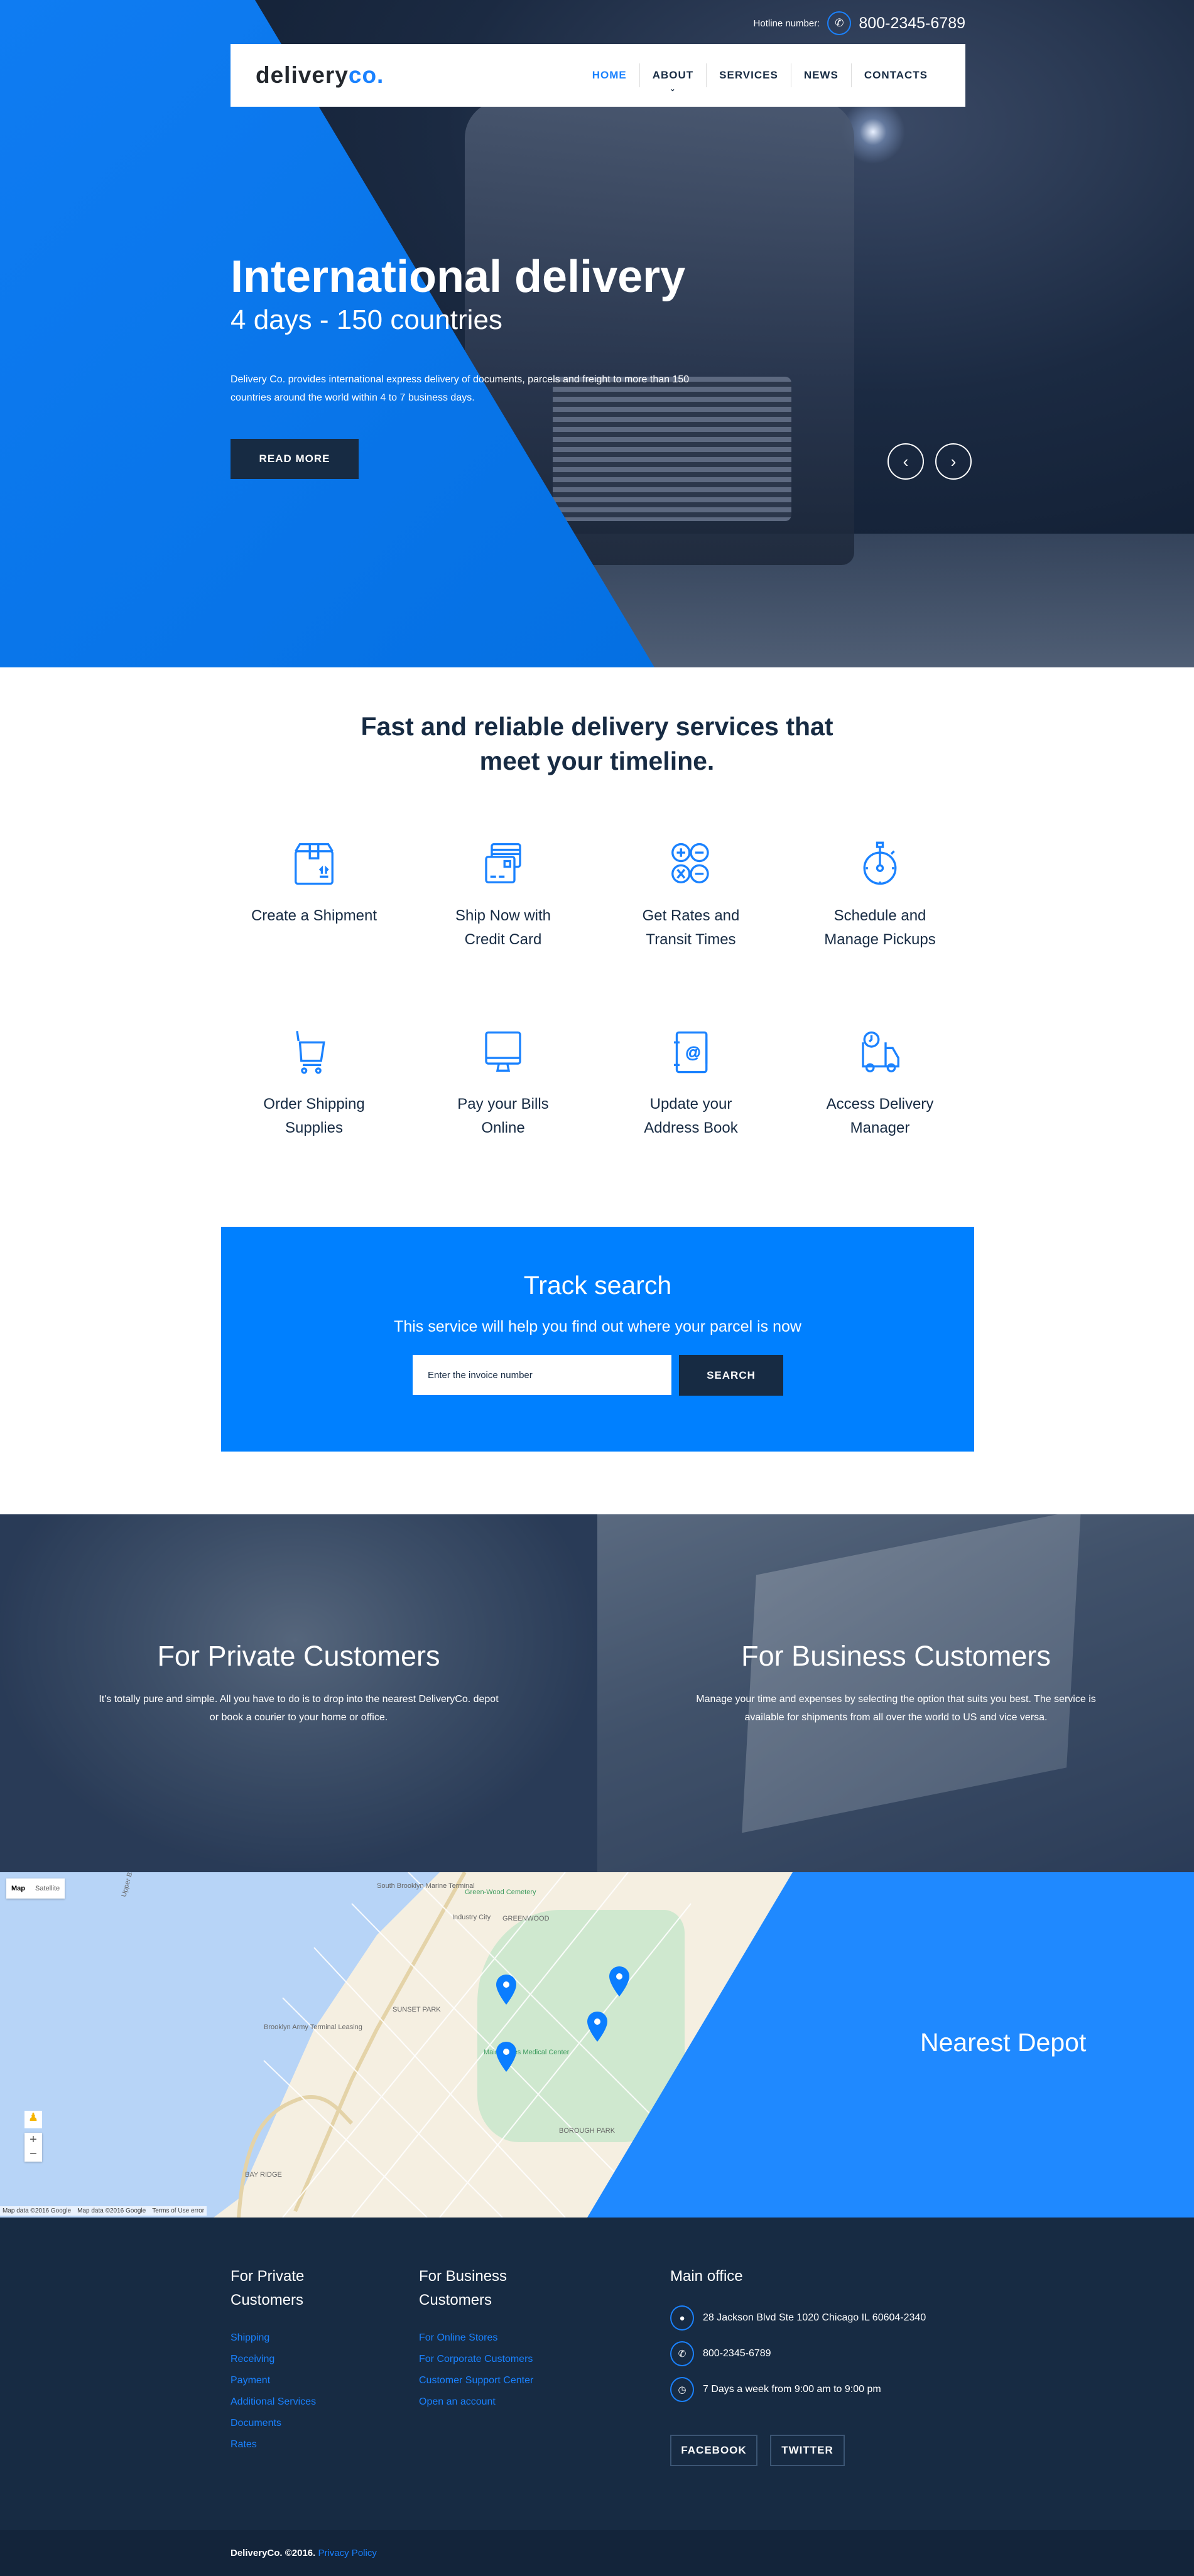  I want to click on service-item: Access Delivery Manager, so click(880, 1085).